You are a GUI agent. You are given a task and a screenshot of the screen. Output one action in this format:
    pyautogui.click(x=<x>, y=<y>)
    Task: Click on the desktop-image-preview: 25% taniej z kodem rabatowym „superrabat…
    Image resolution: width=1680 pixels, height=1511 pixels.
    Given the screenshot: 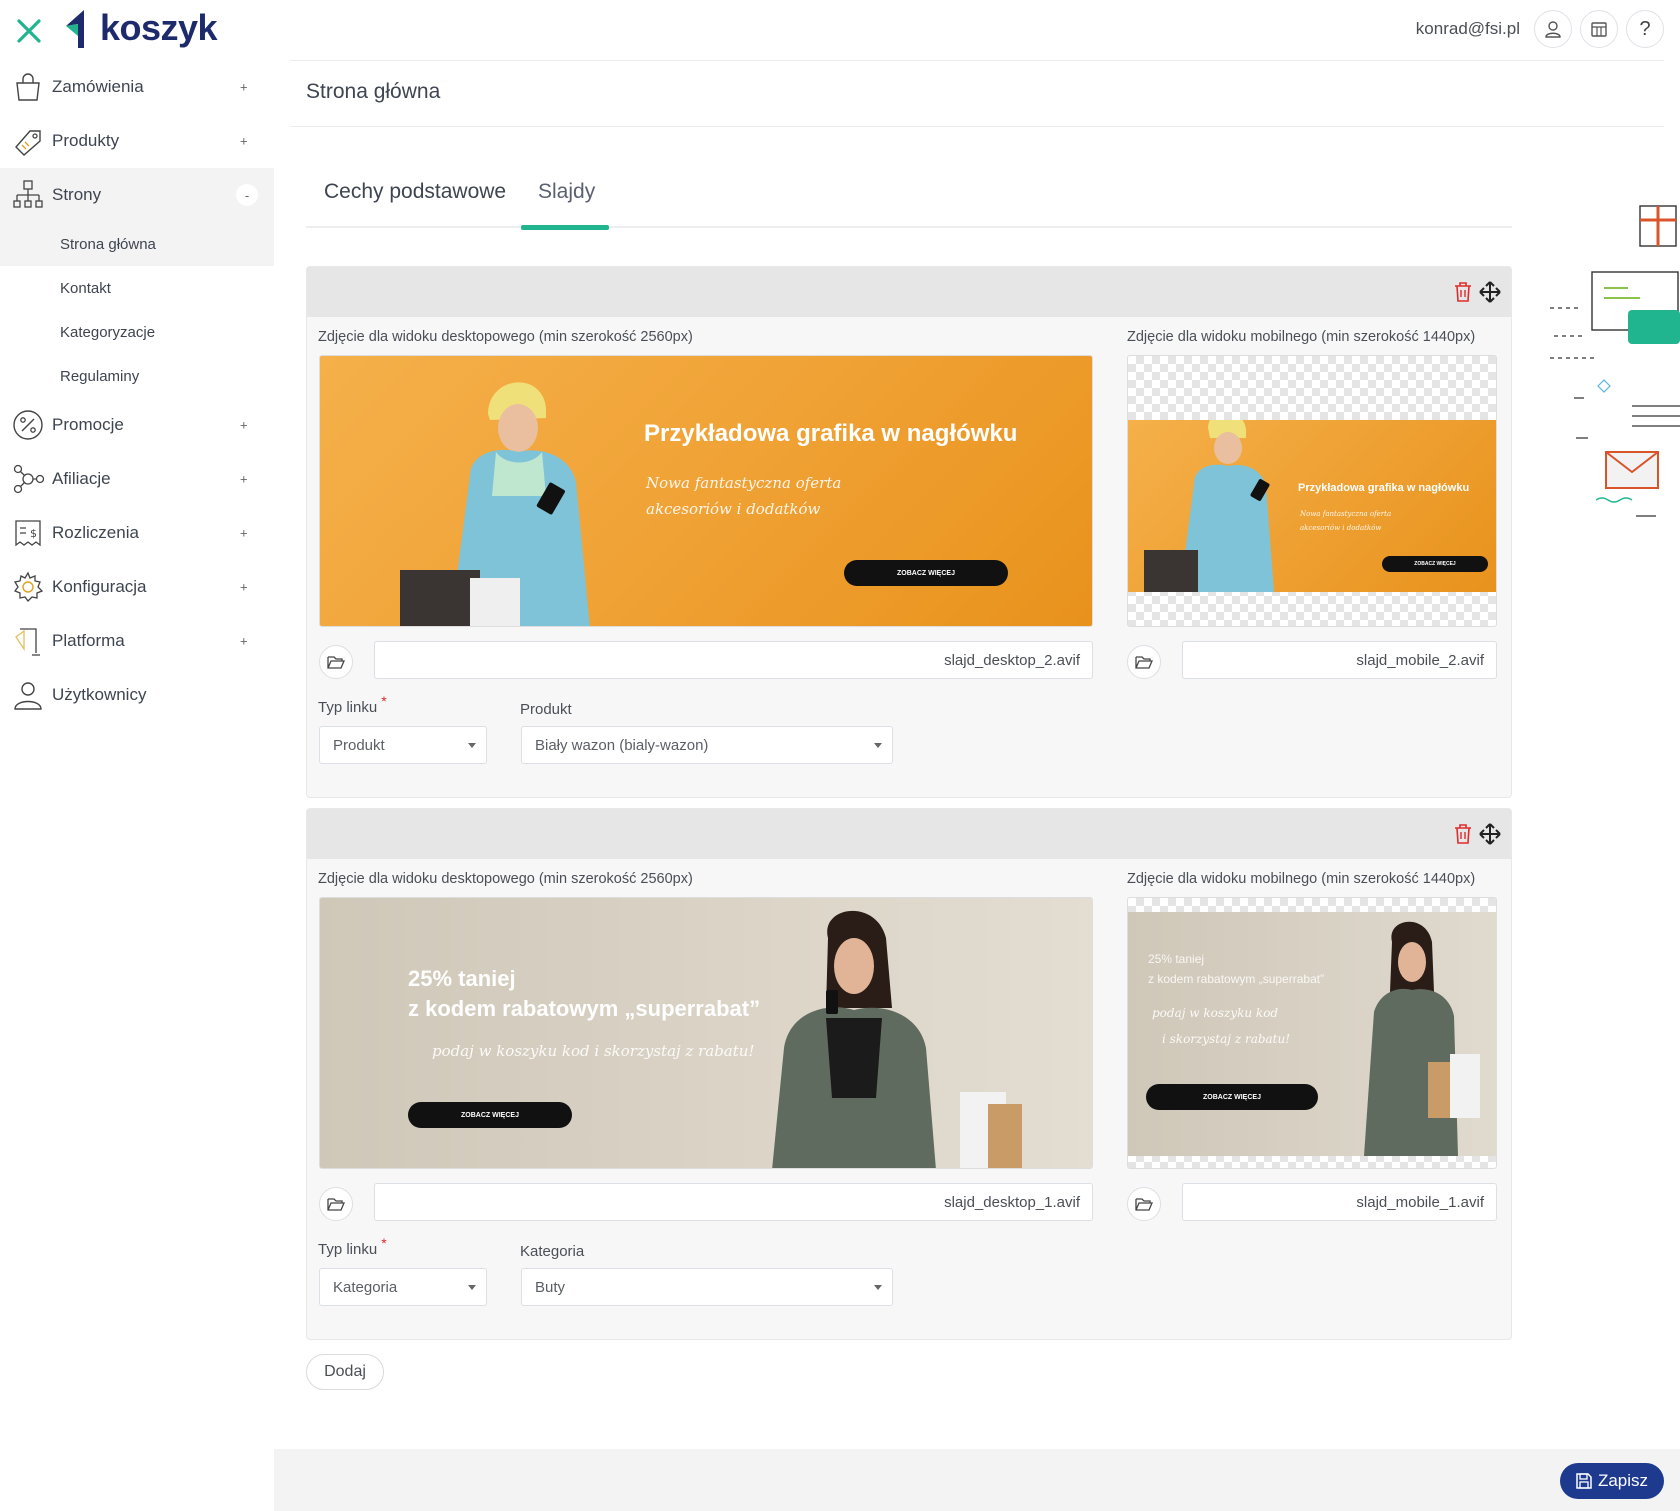 What is the action you would take?
    pyautogui.click(x=706, y=1033)
    